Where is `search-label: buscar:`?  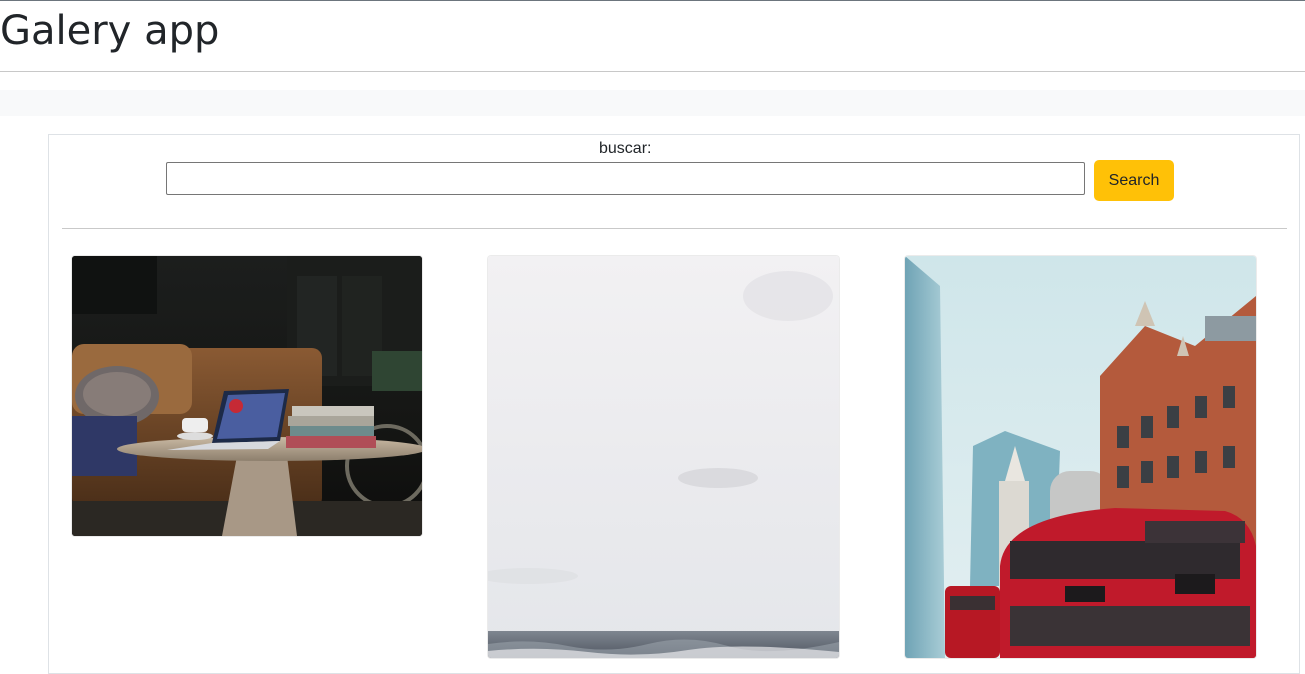
search-label: buscar: is located at coordinates (625, 148).